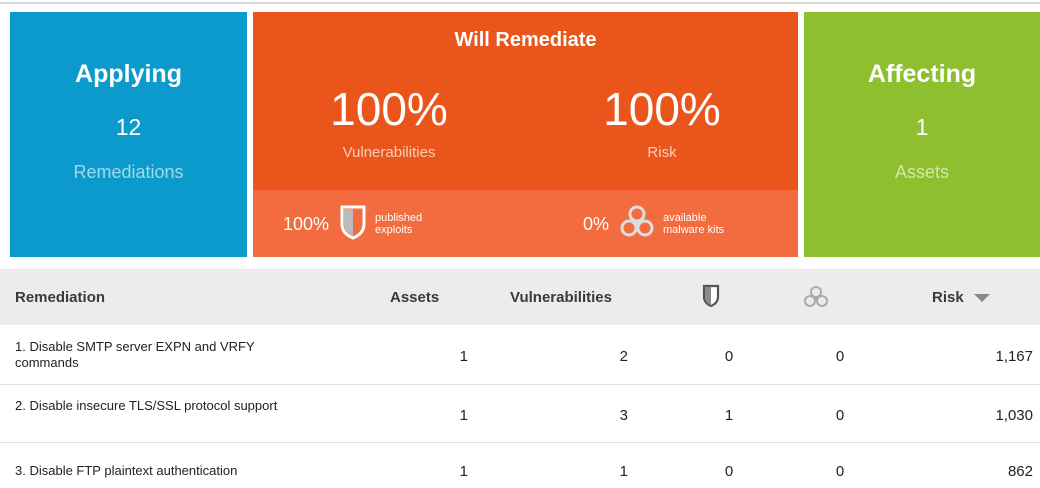 This screenshot has height=488, width=1040. What do you see at coordinates (922, 74) in the screenshot?
I see `affecting-title: Affecting` at bounding box center [922, 74].